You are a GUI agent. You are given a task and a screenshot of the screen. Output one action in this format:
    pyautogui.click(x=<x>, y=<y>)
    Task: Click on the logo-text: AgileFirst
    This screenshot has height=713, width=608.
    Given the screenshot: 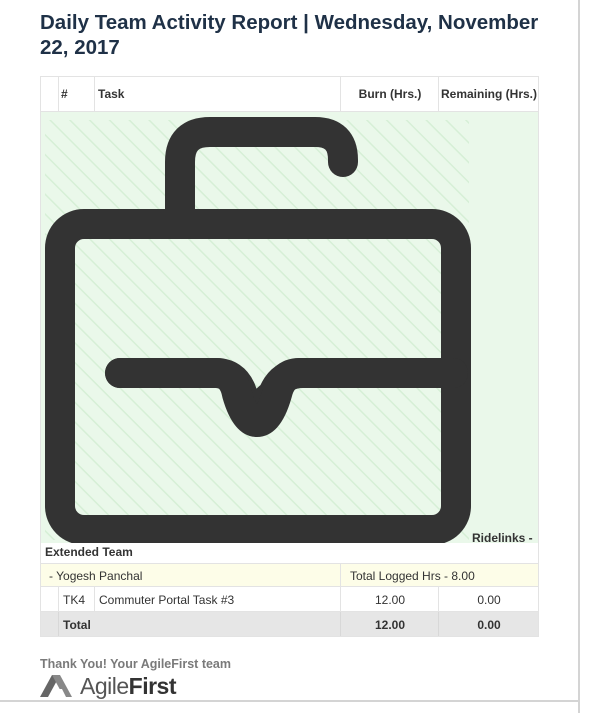 What is the action you would take?
    pyautogui.click(x=128, y=686)
    